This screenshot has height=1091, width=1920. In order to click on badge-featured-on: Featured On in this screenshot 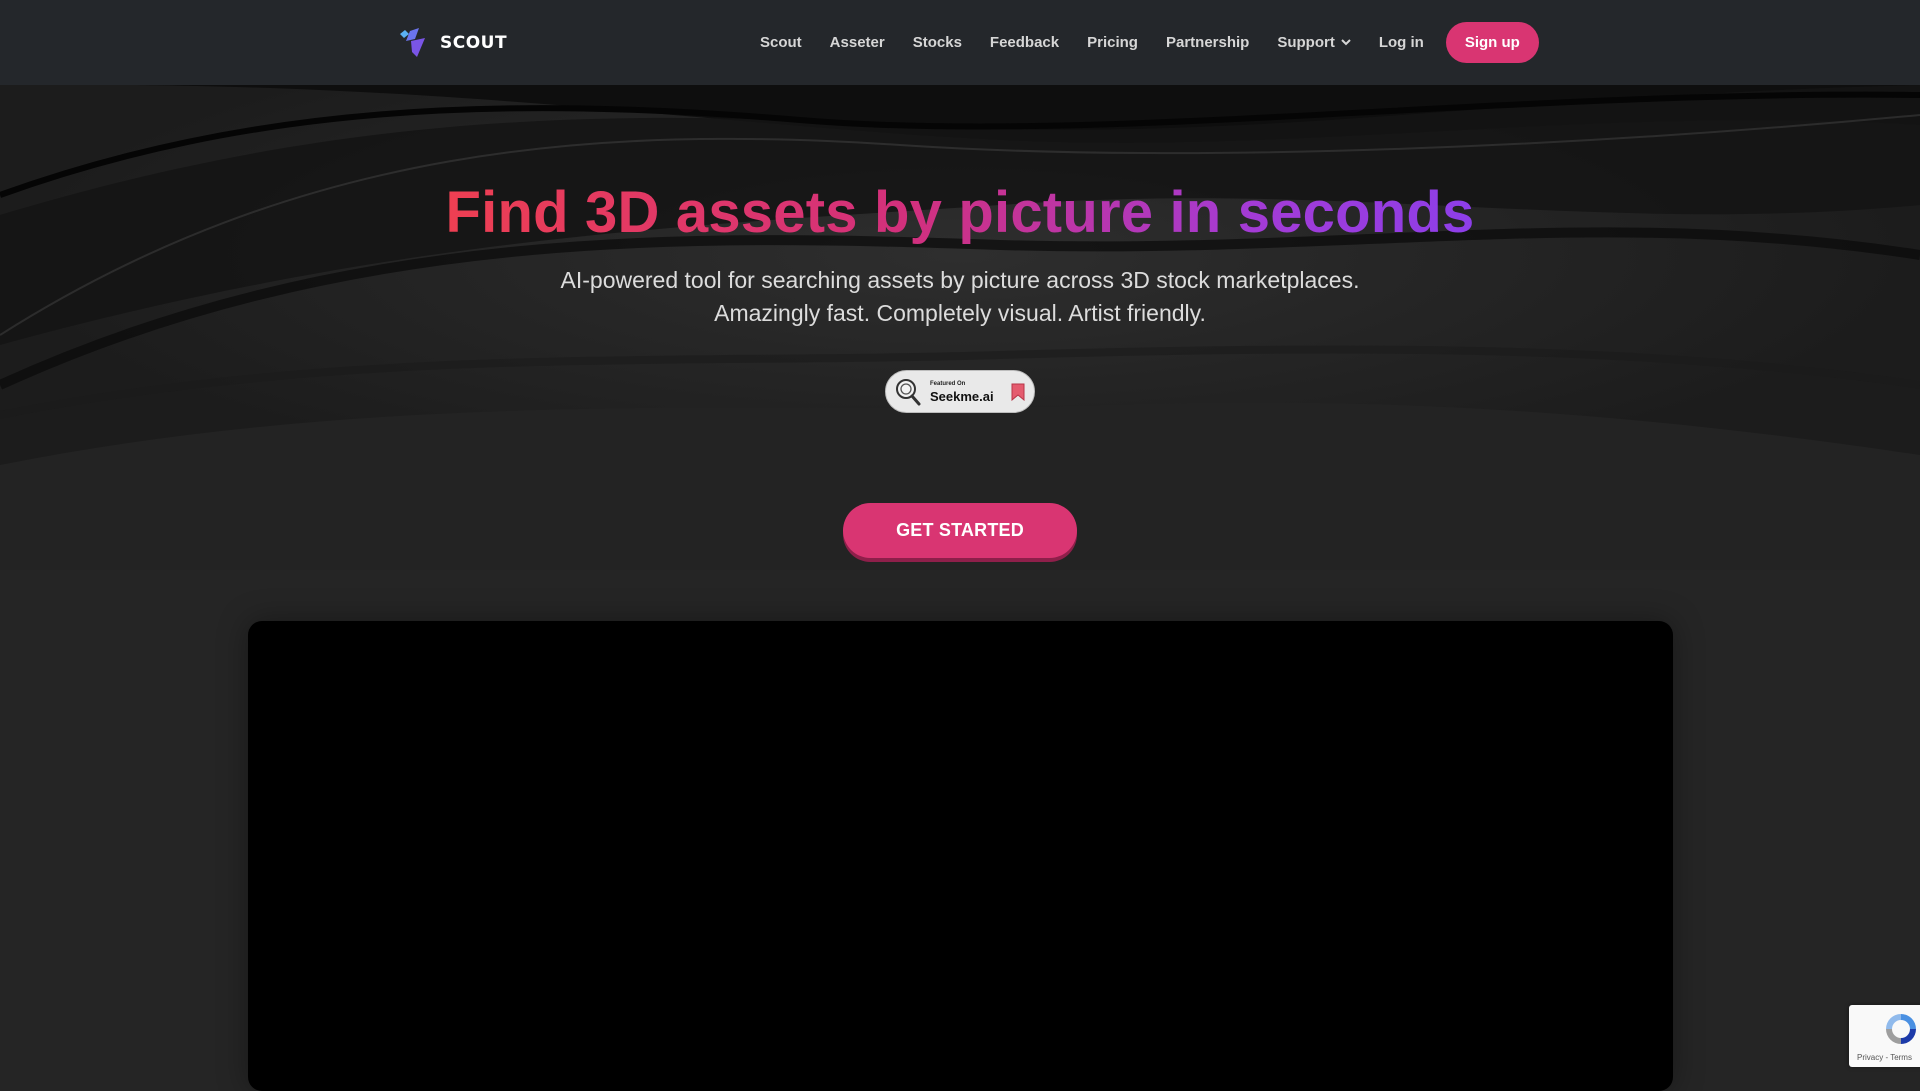, I will do `click(948, 383)`.